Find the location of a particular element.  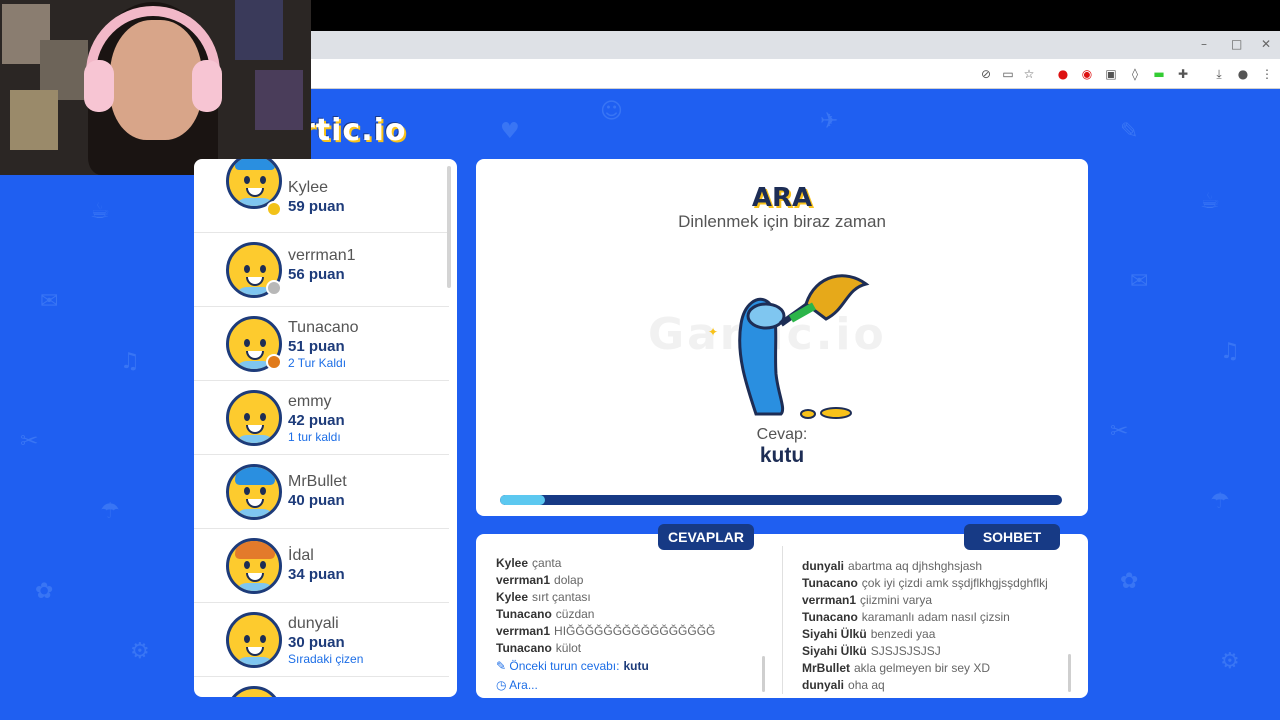

answer-line: Kylee çanta is located at coordinates (528, 563).